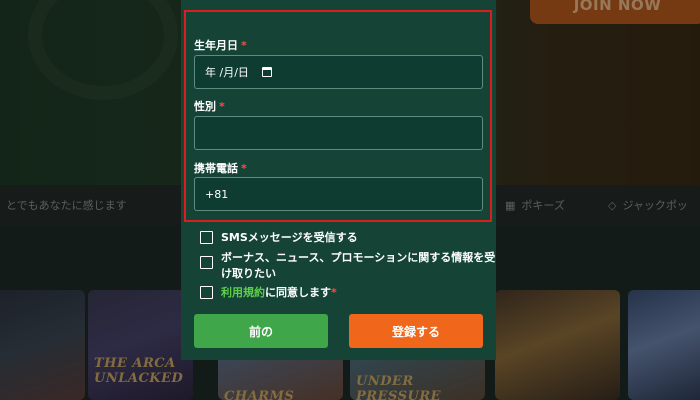 The width and height of the screenshot is (700, 400). I want to click on terms-checkbox-row: 利用規約に同意します*, so click(268, 293).